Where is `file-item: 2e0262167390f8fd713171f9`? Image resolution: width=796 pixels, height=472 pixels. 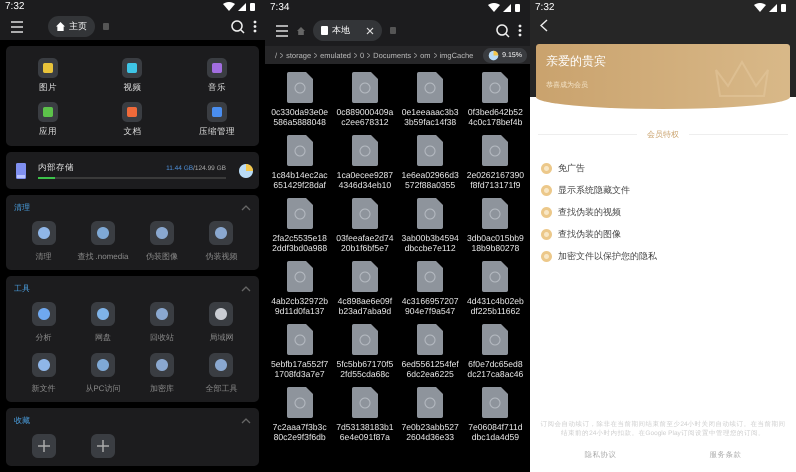 file-item: 2e0262167390f8fd713171f9 is located at coordinates (495, 163).